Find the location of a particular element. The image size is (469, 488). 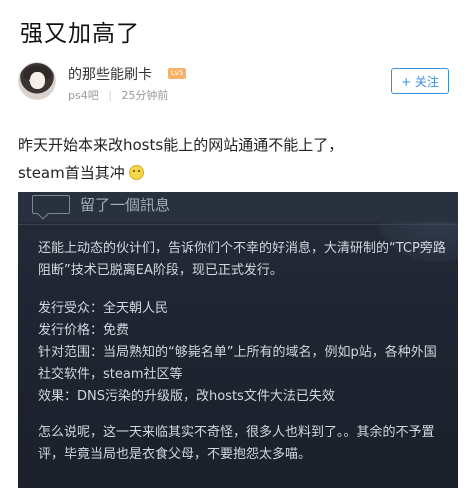

info-line-price: 发行价格：免费 is located at coordinates (84, 330).